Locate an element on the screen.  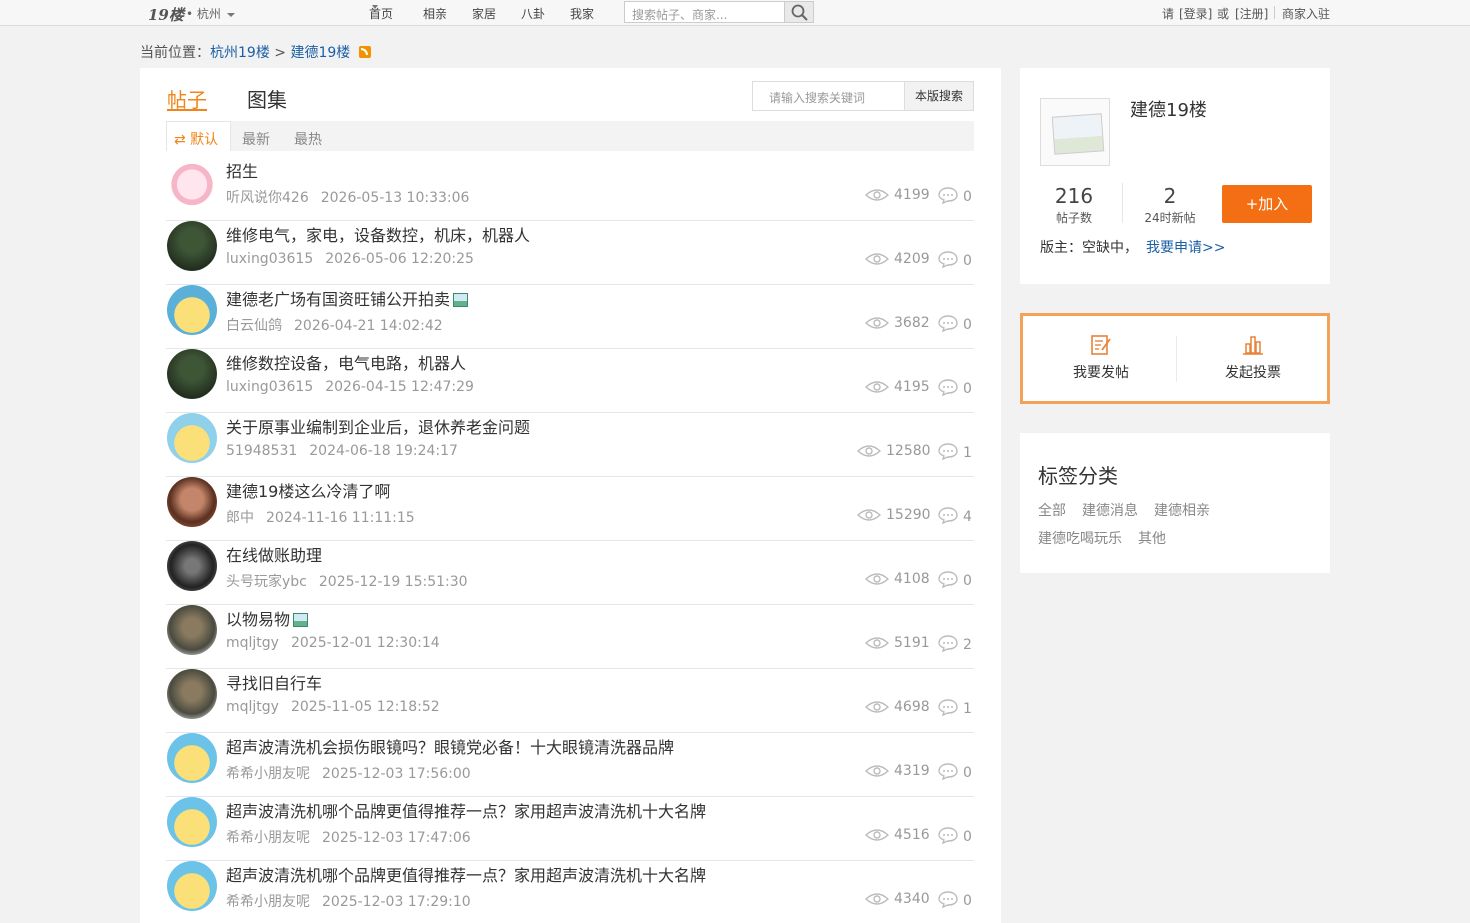
nav-dating: 相亲 is located at coordinates (435, 13).